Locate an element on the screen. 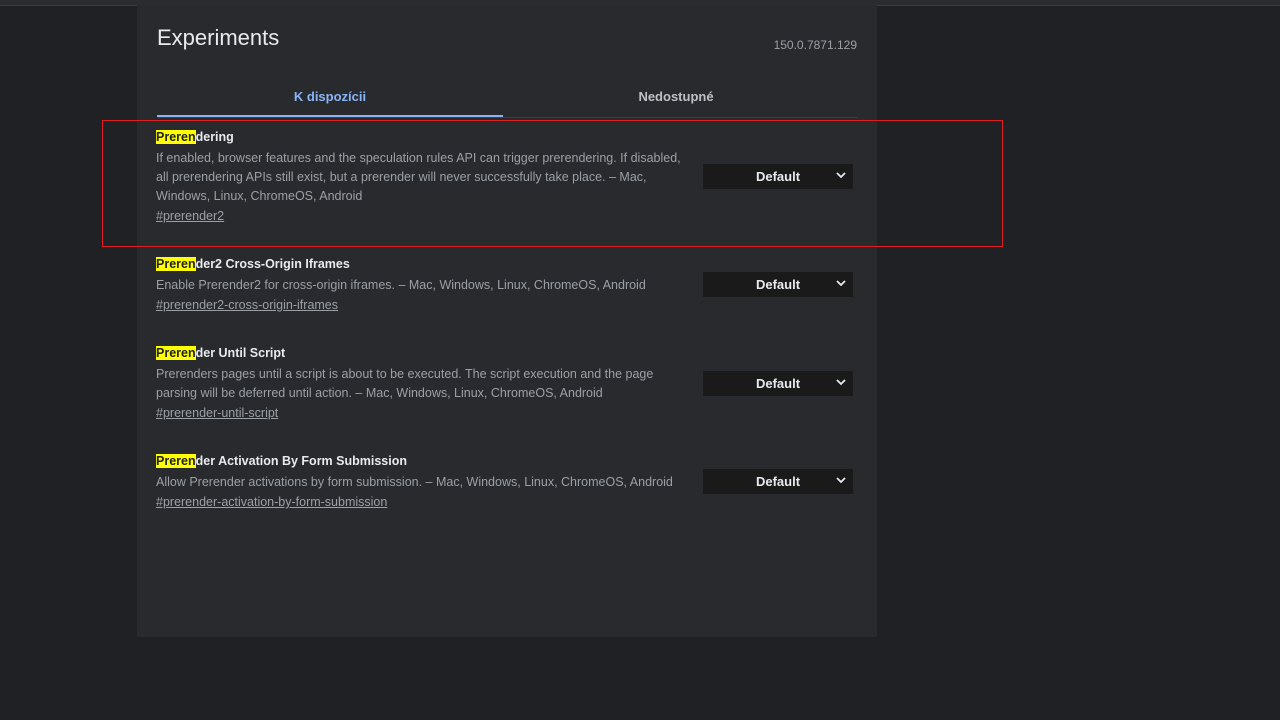 This screenshot has width=1280, height=720. experiment-title-rest: der2 Cross-Origin Iframes is located at coordinates (272, 264).